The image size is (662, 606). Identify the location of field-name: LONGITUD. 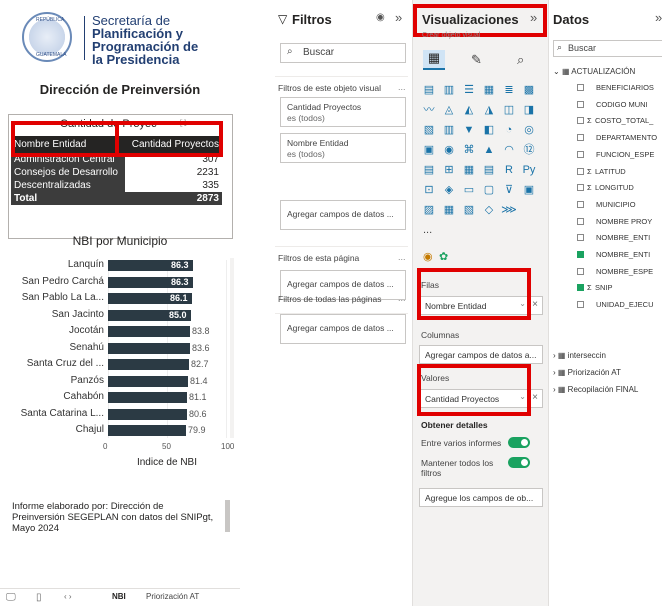
(614, 187).